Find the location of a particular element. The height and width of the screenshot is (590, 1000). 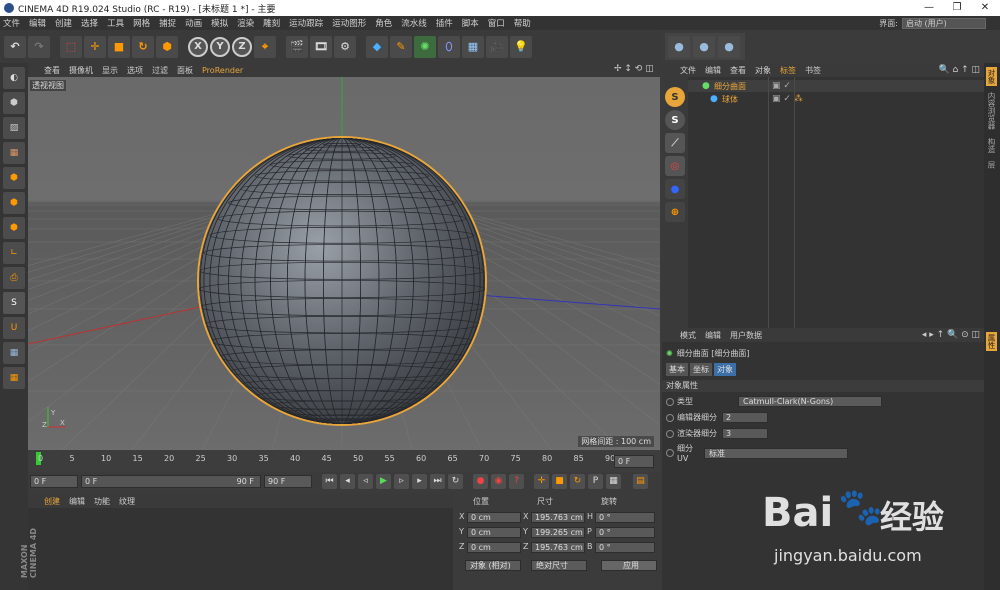

menu-item-14: 流水线 is located at coordinates (414, 23).